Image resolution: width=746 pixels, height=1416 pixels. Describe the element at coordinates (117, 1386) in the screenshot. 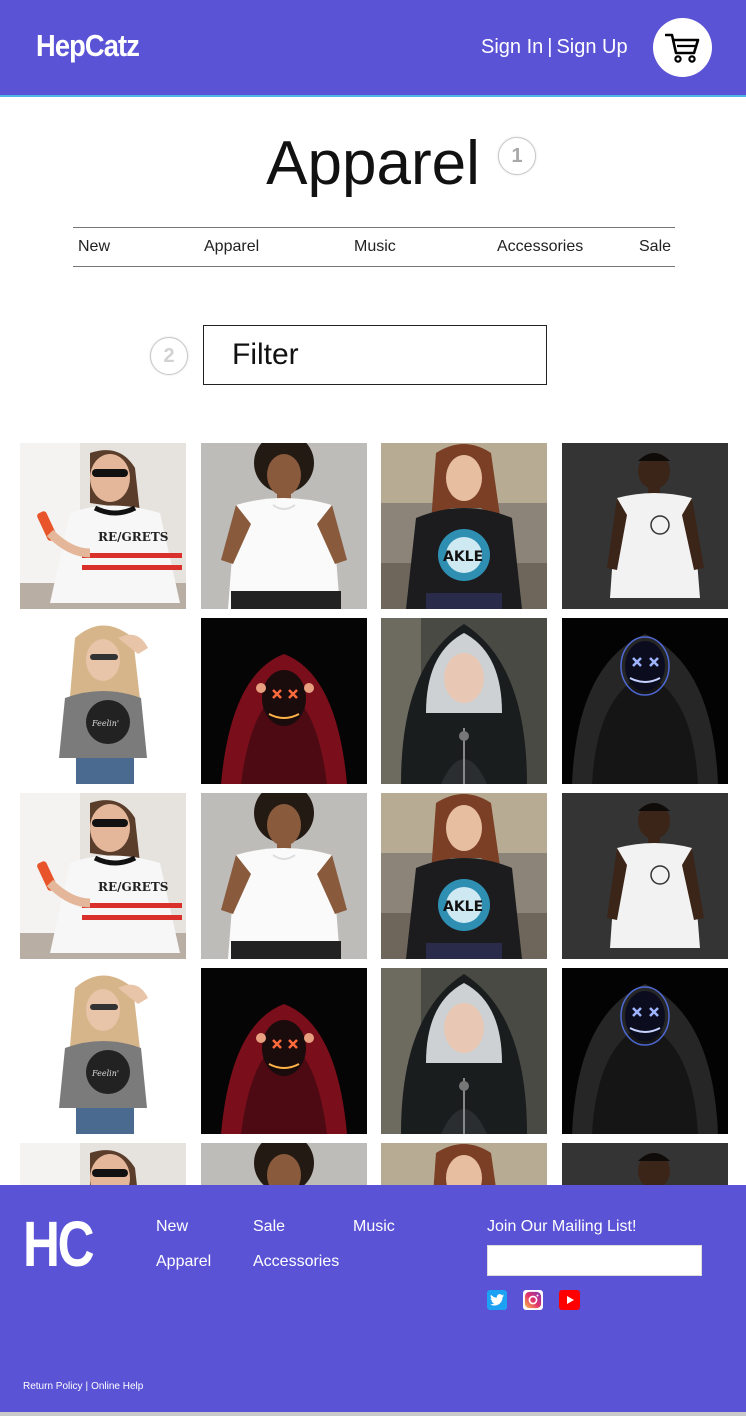

I see `online-help-link: Online Help` at that location.